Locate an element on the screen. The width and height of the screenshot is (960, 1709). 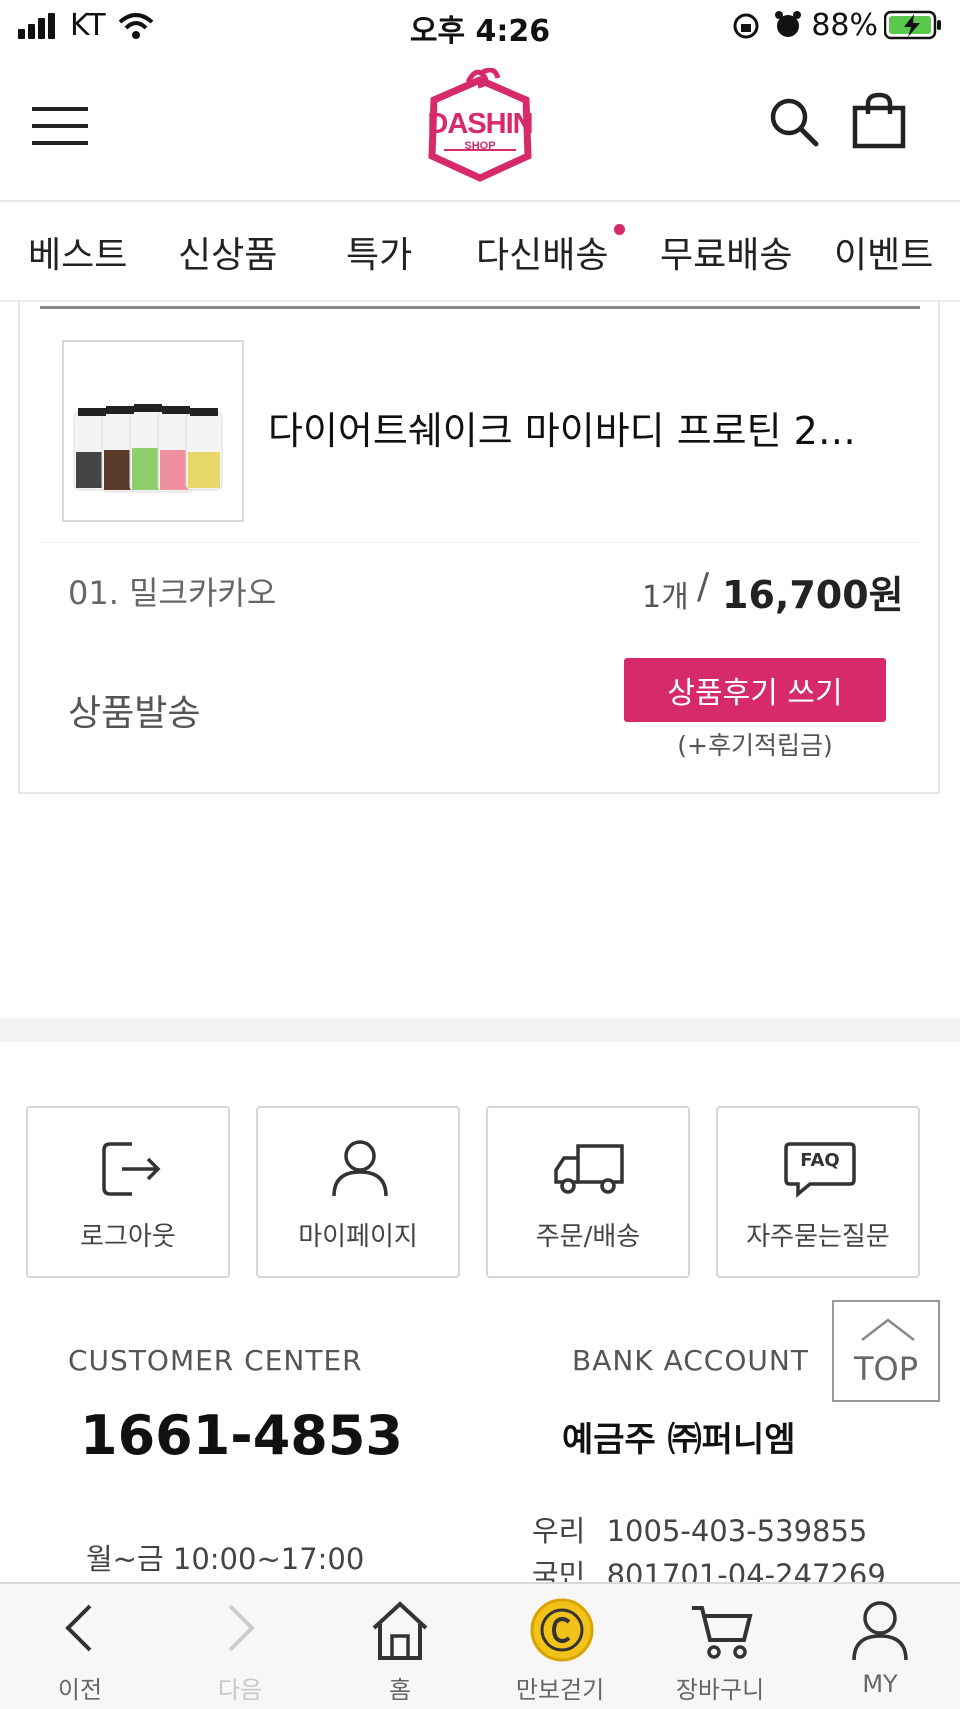
status-bar: KT 오후 4:26 88% is located at coordinates (480, 26).